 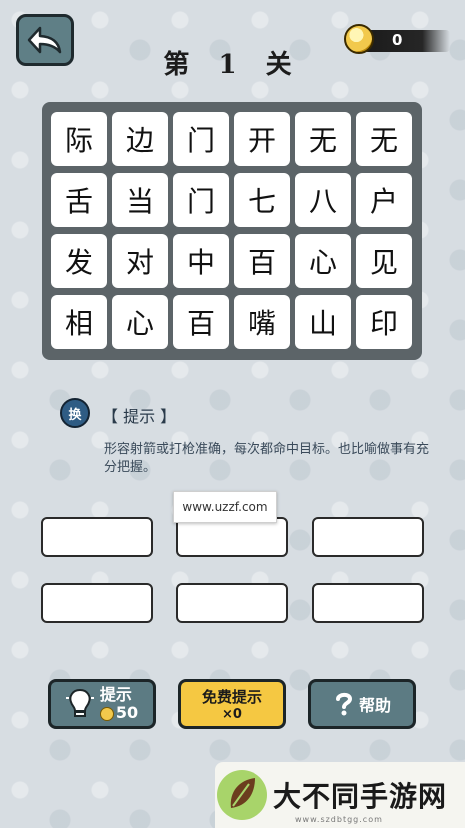 I want to click on free-hint-button: 免费提示 ×0, so click(x=232, y=704).